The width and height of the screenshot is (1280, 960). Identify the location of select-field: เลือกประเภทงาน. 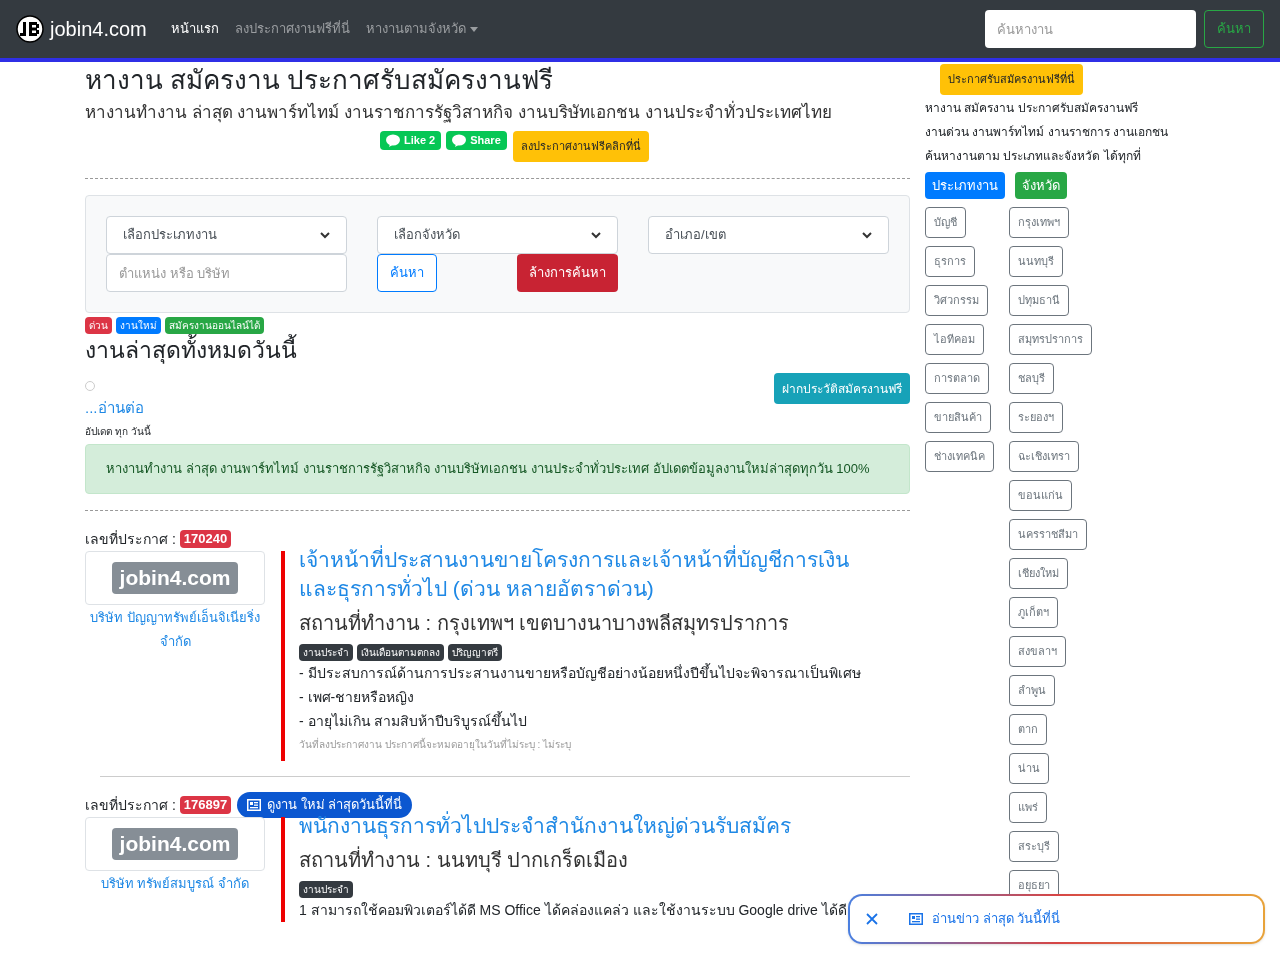
(226, 235).